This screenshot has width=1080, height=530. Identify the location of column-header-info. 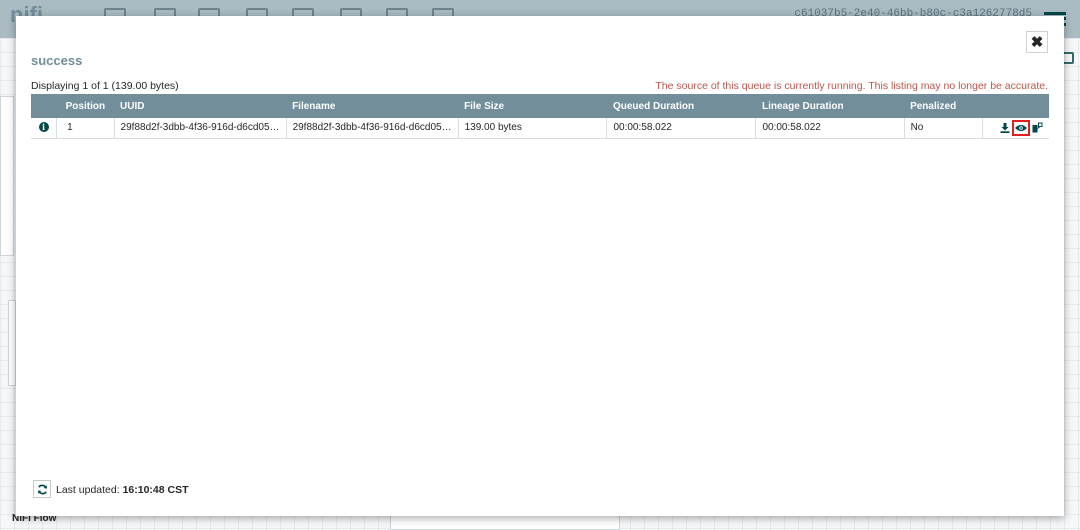
(44, 106).